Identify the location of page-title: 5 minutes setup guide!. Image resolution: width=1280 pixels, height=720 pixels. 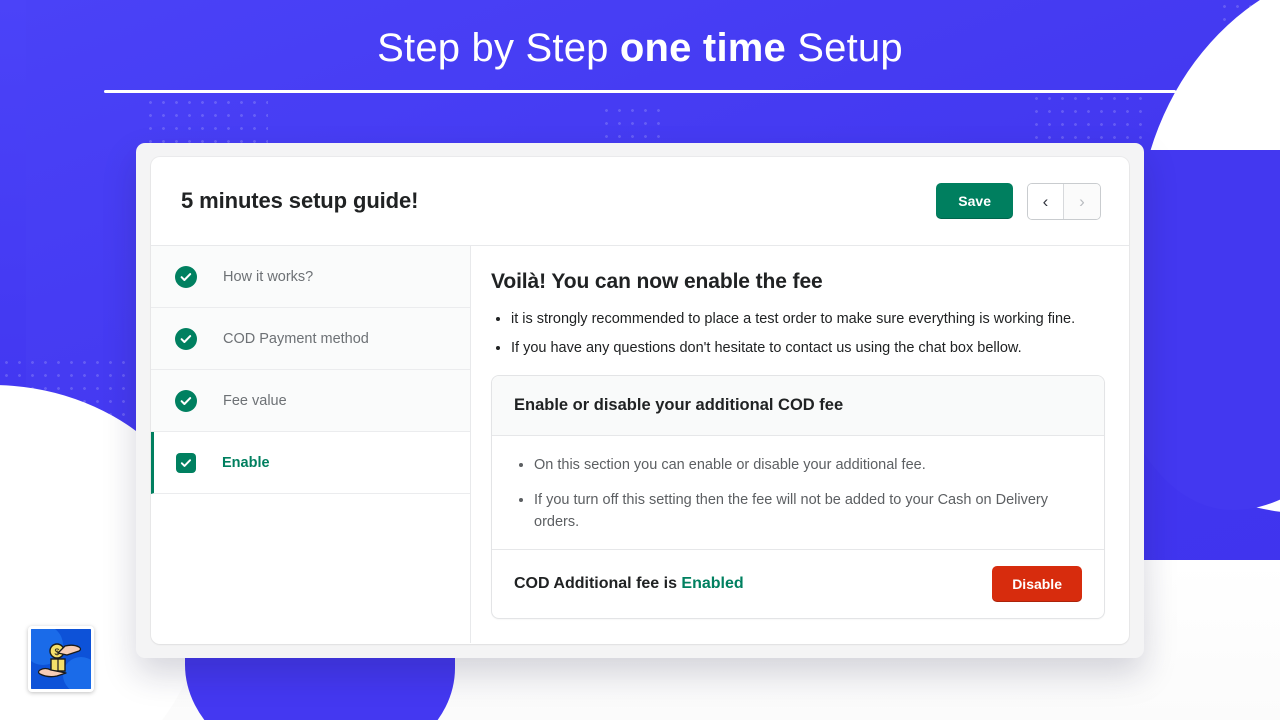
(300, 200).